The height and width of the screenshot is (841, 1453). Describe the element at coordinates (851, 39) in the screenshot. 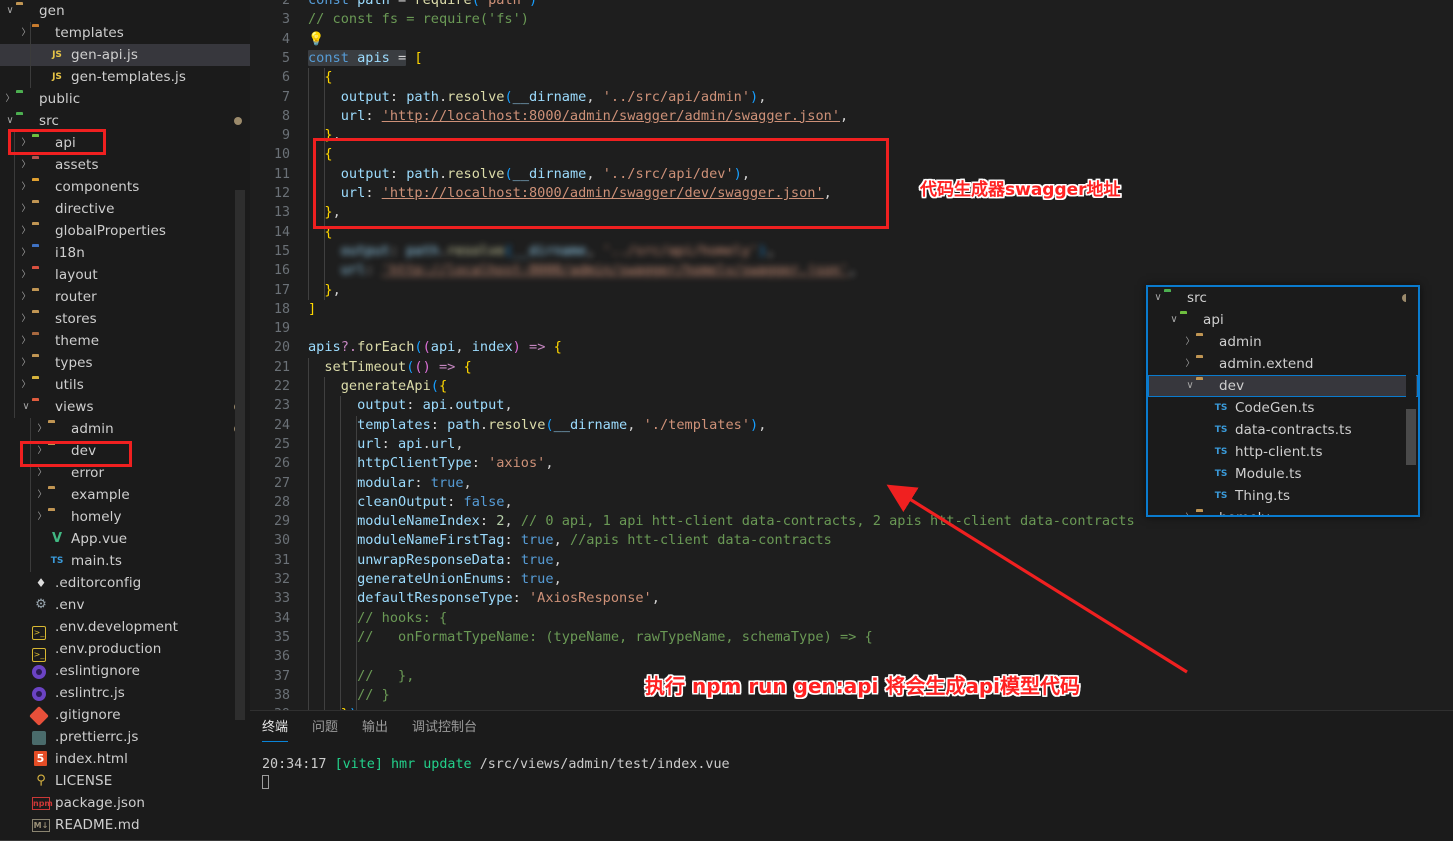

I see `code-line-4: 4` at that location.